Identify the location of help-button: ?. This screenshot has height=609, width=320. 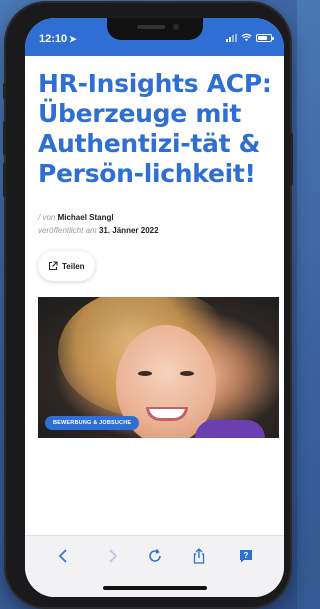
(246, 556).